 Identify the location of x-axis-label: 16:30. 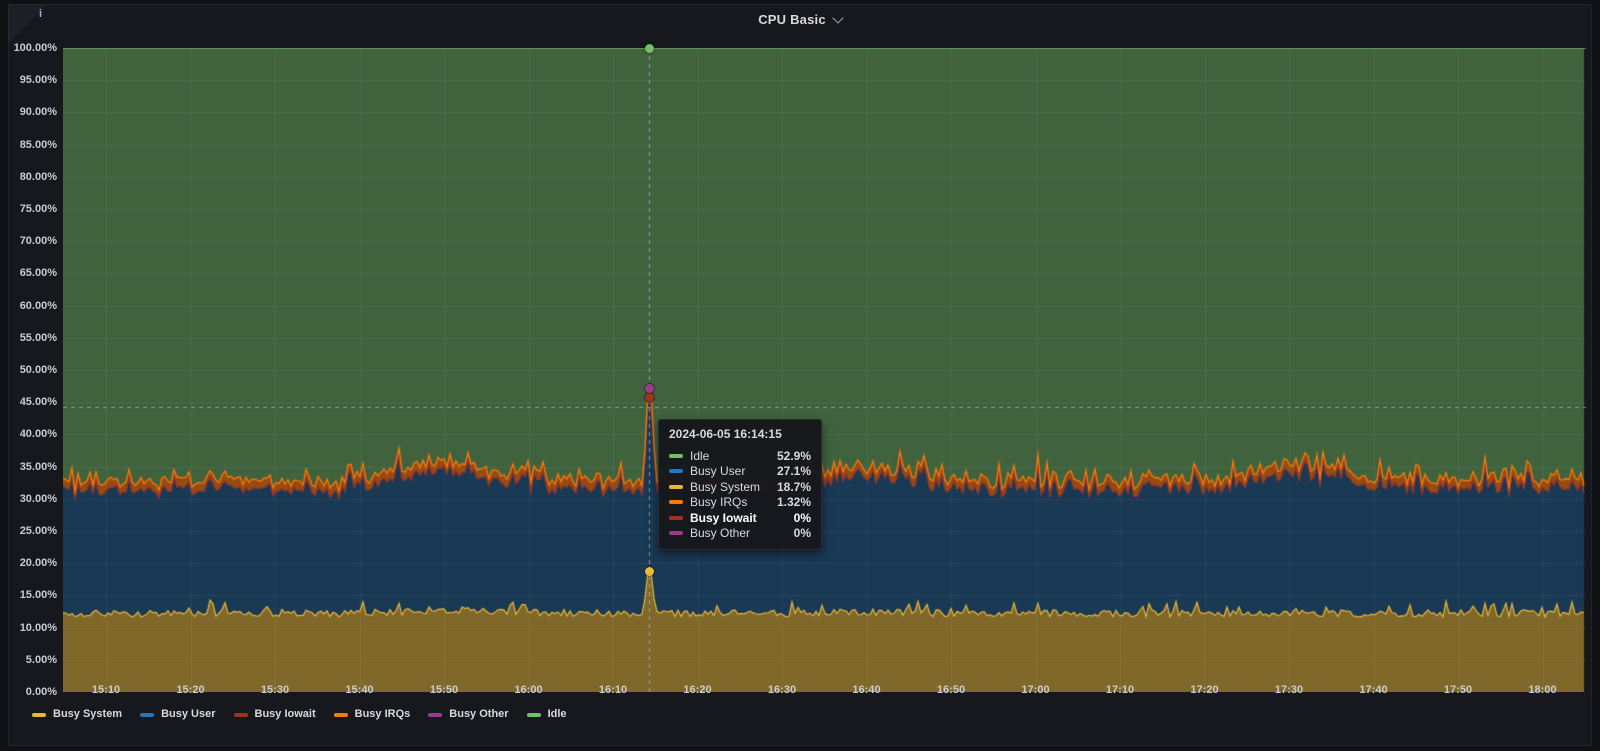
(782, 690).